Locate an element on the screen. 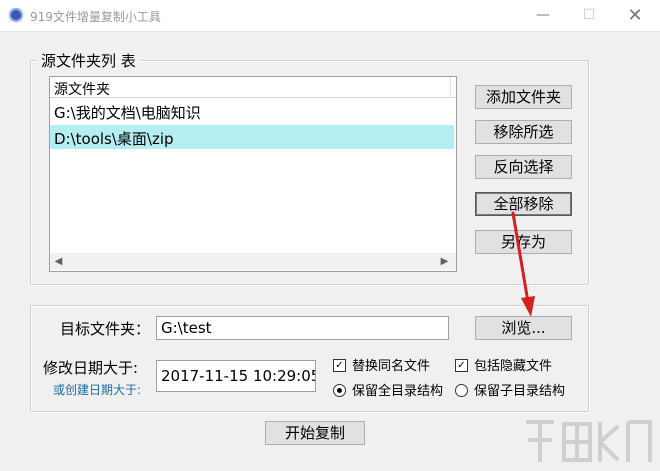 The height and width of the screenshot is (471, 660). watermark-logo-icon is located at coordinates (589, 441).